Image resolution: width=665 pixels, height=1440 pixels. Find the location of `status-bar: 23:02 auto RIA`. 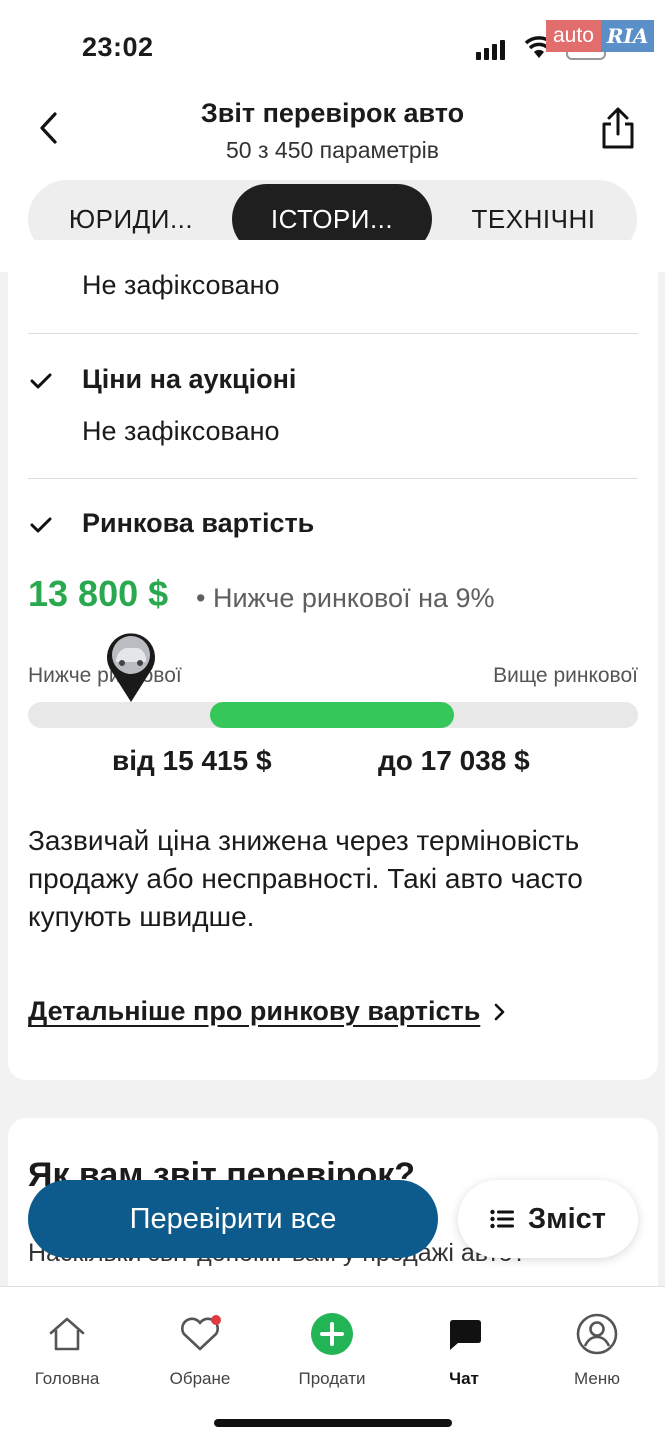

status-bar: 23:02 auto RIA is located at coordinates (332, 48).